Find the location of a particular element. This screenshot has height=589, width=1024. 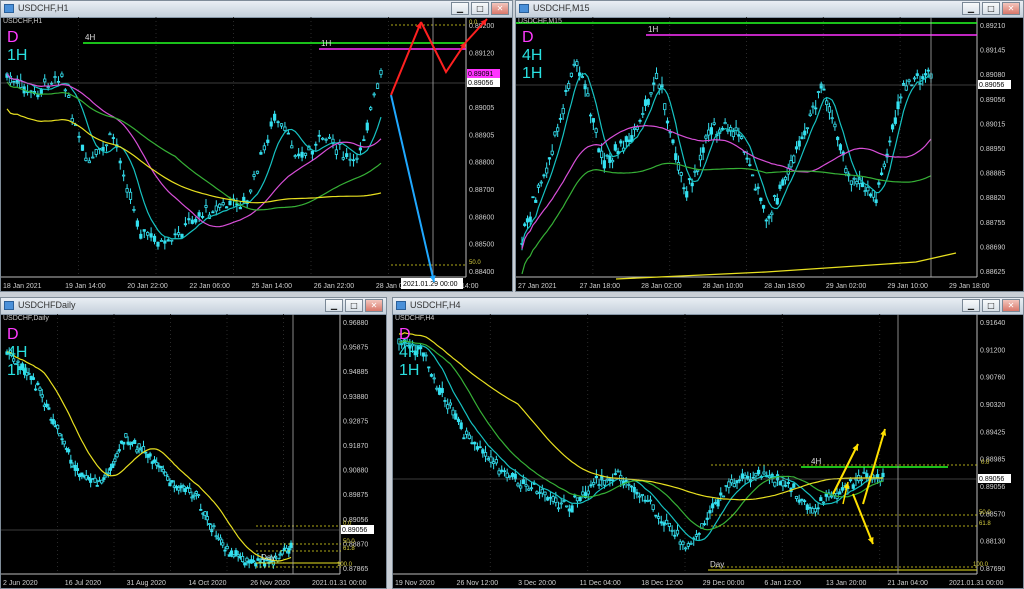

titlebar-m15: USDCHF,M15 ▁ □ ✕ is located at coordinates (769, 9).